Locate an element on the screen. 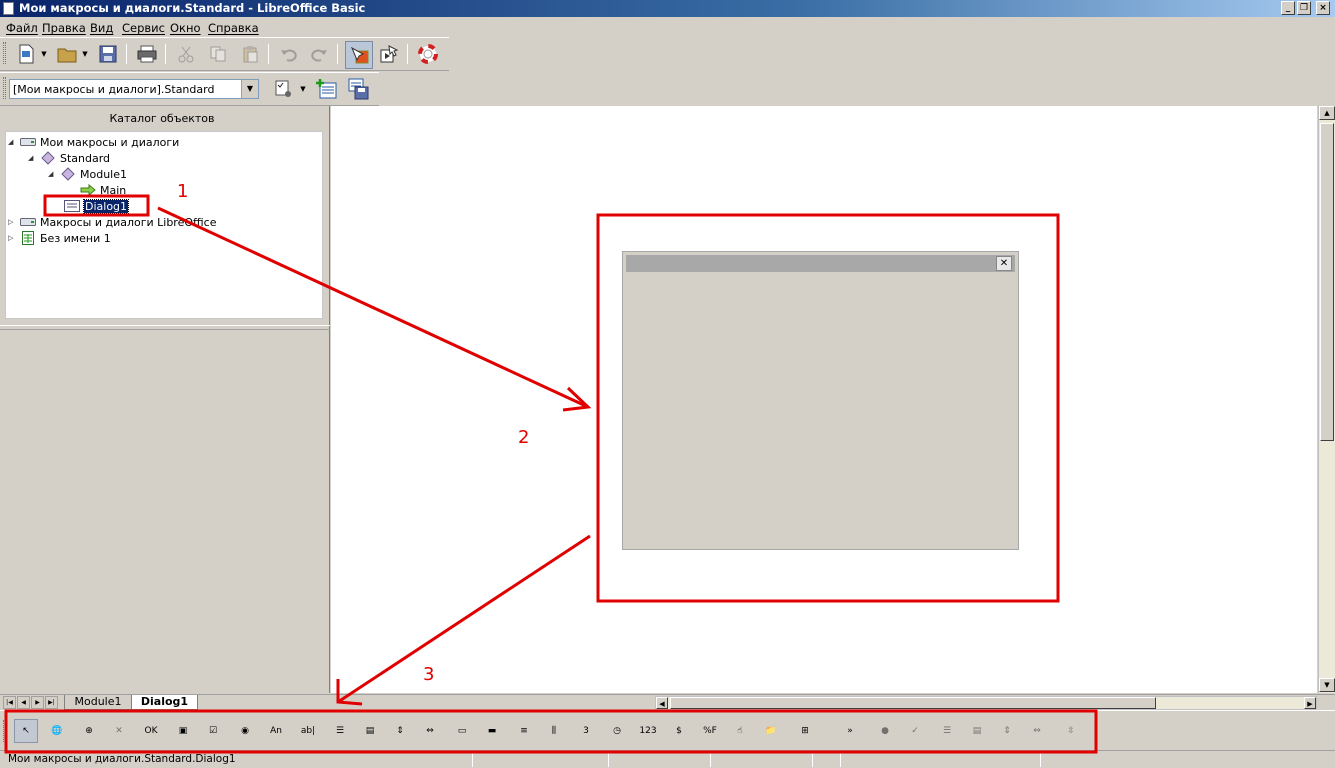 This screenshot has width=1335, height=768. new-dropdown-arrow: ▼ is located at coordinates (44, 54).